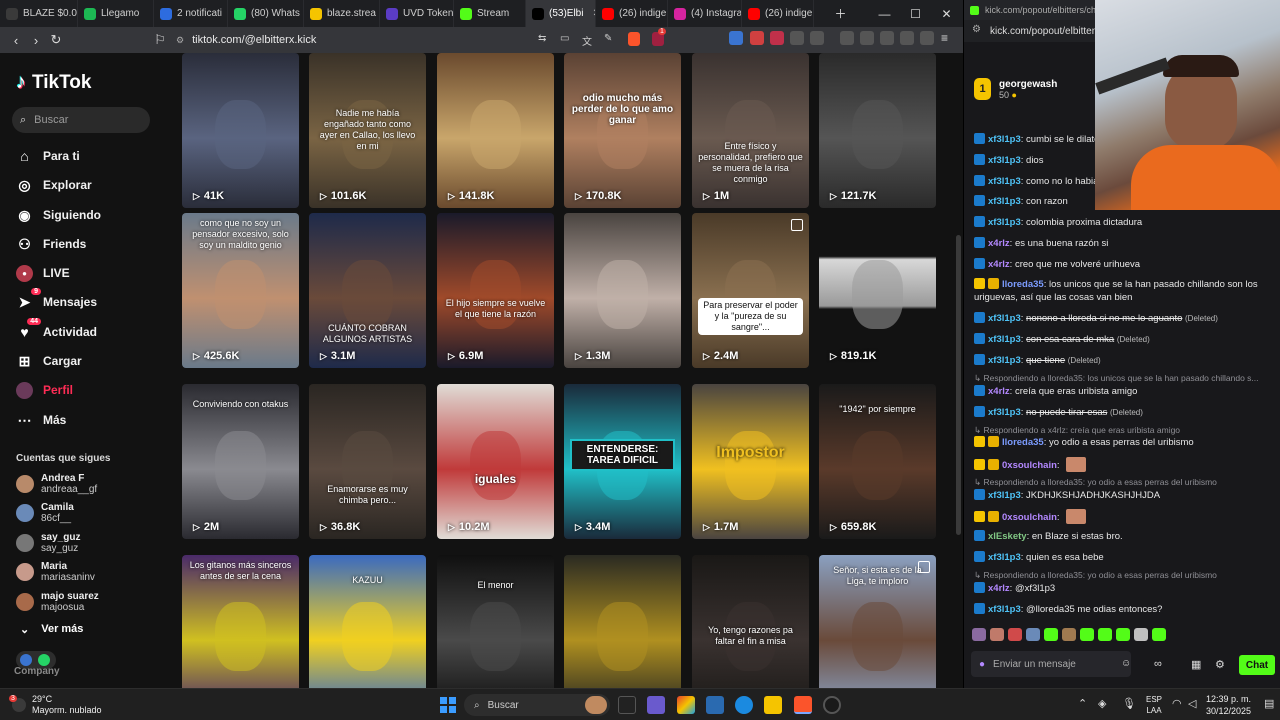 The height and width of the screenshot is (720, 1280). I want to click on following-account: say_guz say_guz, so click(48, 543).